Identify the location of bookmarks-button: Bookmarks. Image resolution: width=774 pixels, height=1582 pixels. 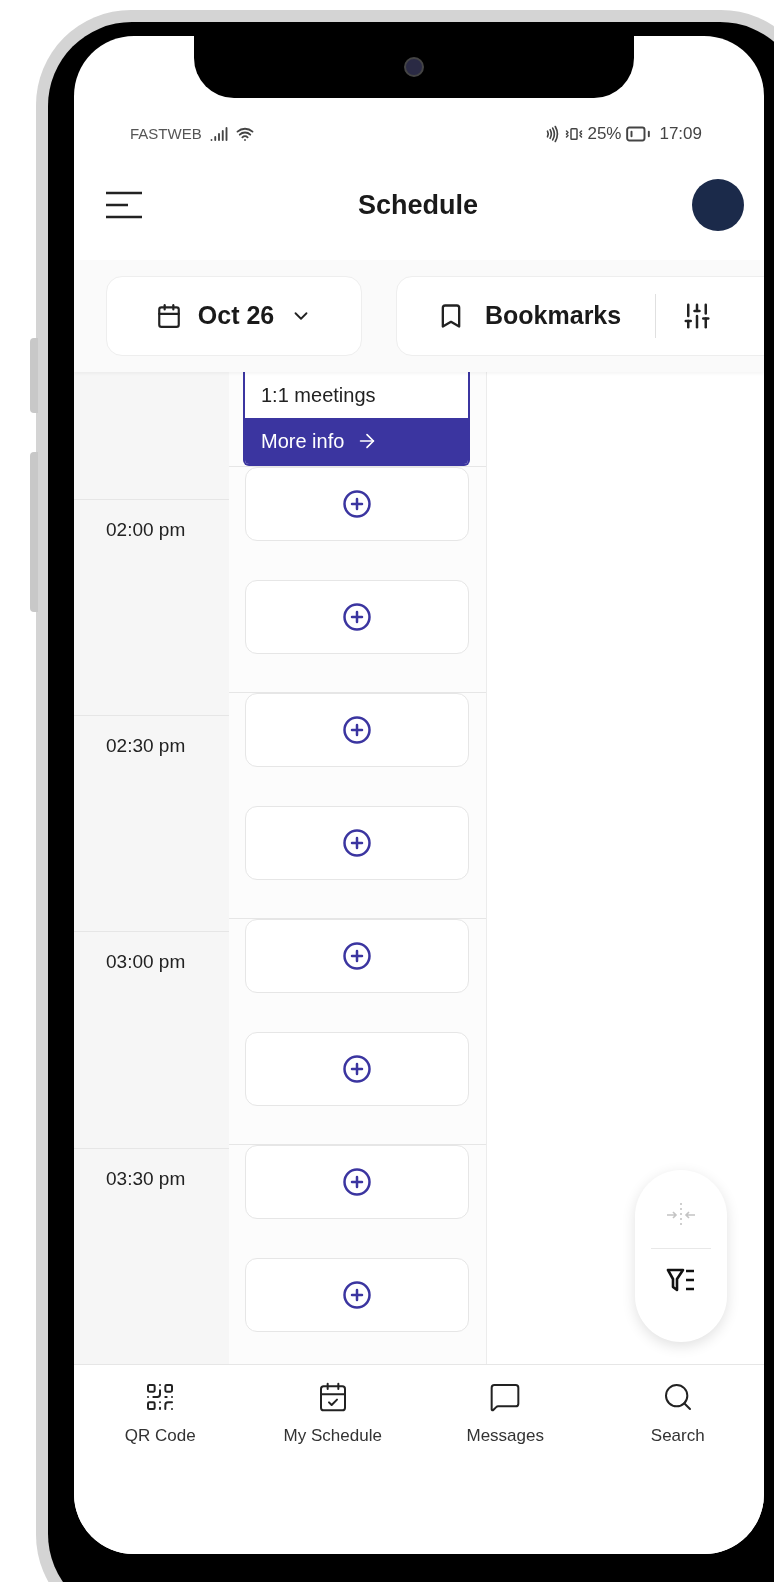
(529, 316).